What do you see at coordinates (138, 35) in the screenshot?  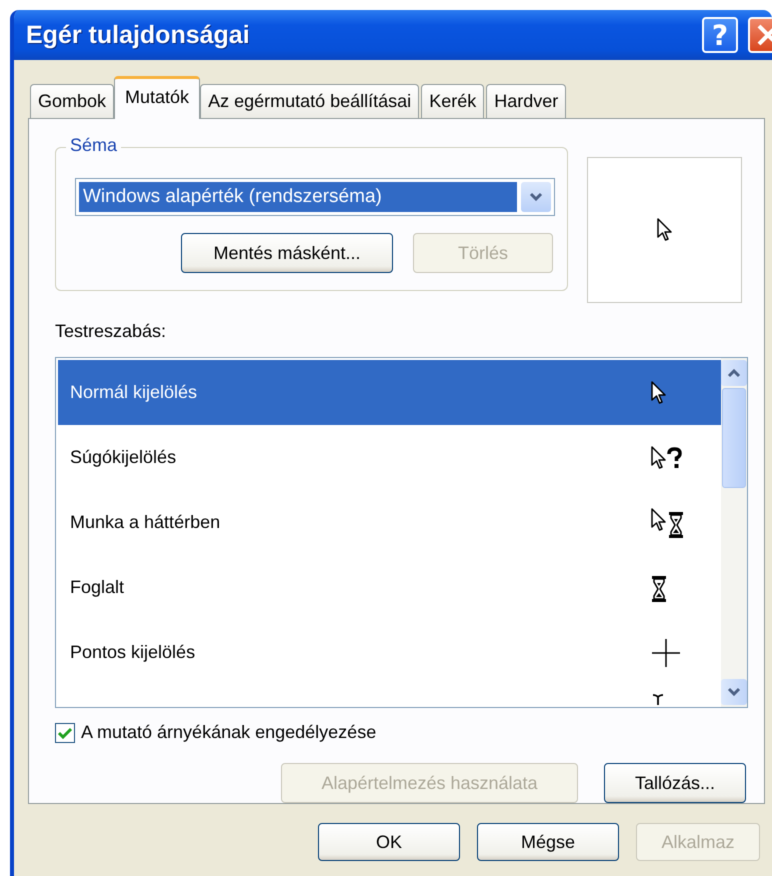 I see `window-title: Egér tulajdonságai` at bounding box center [138, 35].